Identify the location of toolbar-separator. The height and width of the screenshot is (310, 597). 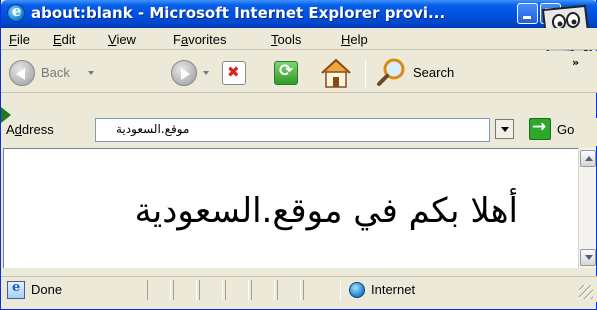
(365, 73).